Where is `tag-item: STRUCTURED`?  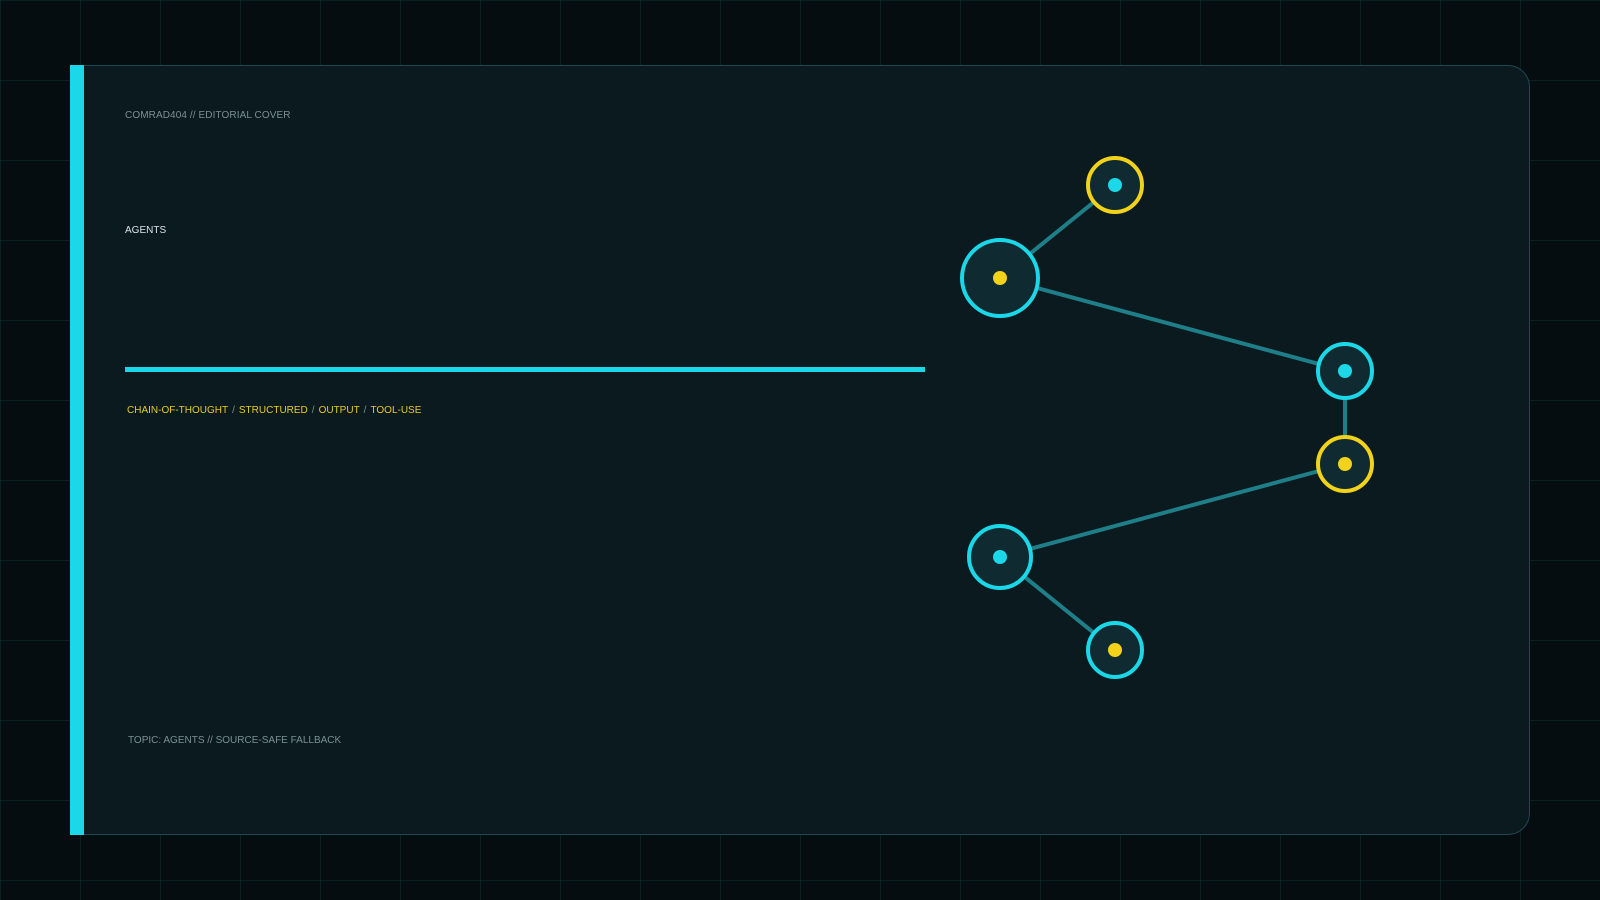
tag-item: STRUCTURED is located at coordinates (273, 410).